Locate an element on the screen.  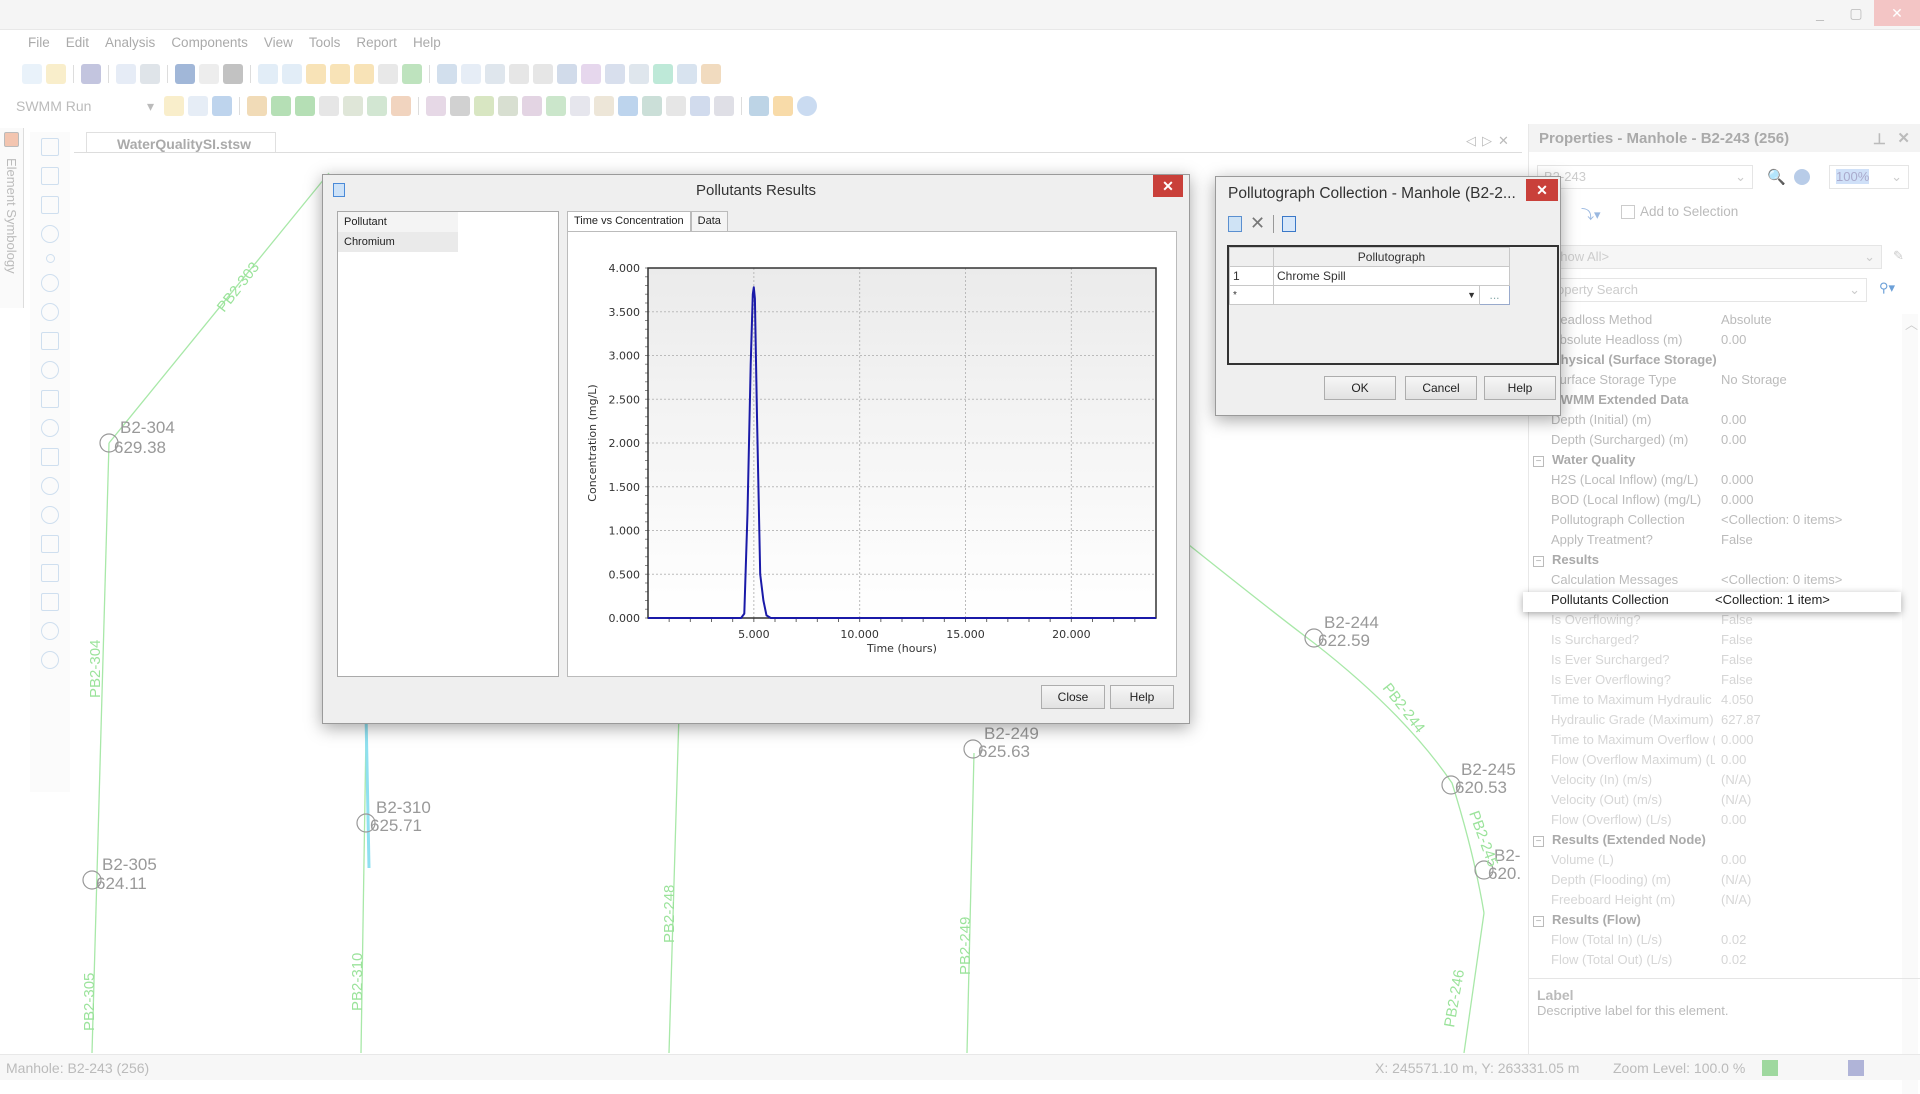
property-row: Depth (Surcharged) (m) 0.00 is located at coordinates (1715, 442).